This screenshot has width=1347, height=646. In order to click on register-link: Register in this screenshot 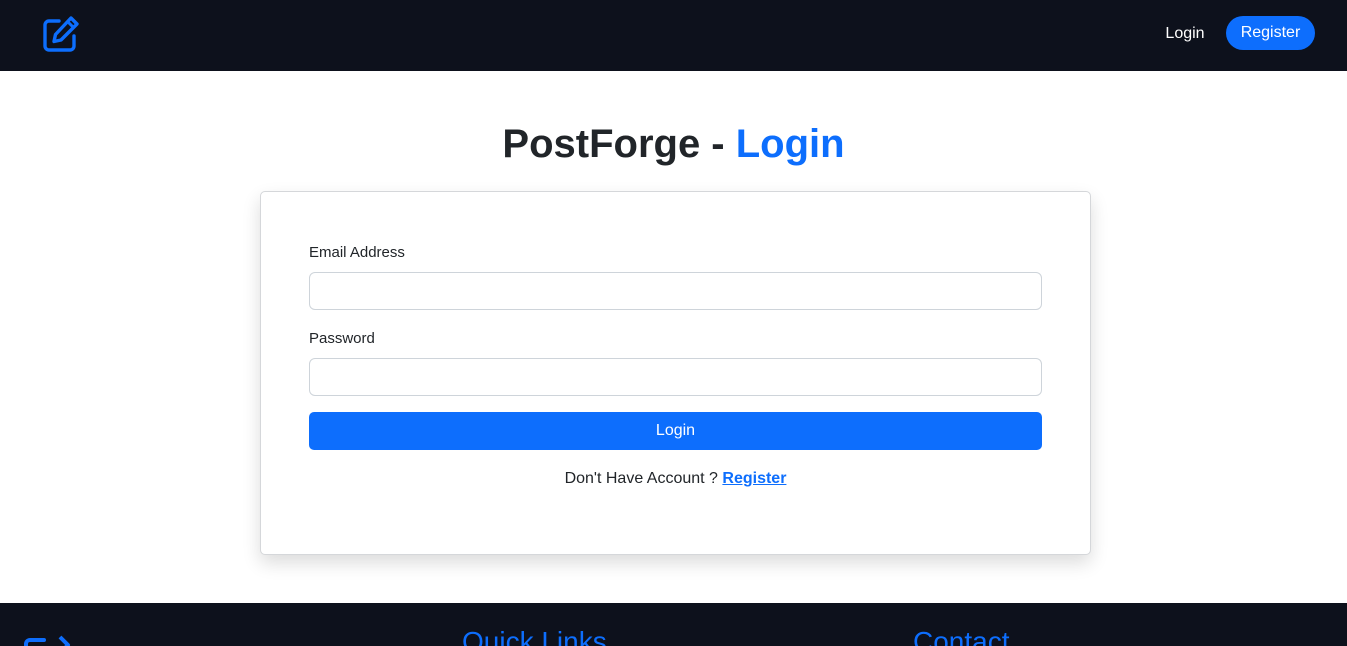, I will do `click(754, 478)`.